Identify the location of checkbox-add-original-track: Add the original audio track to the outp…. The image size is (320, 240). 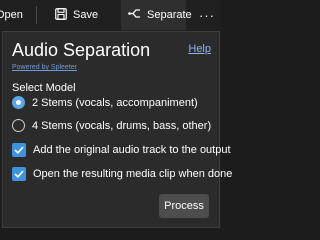
(121, 150).